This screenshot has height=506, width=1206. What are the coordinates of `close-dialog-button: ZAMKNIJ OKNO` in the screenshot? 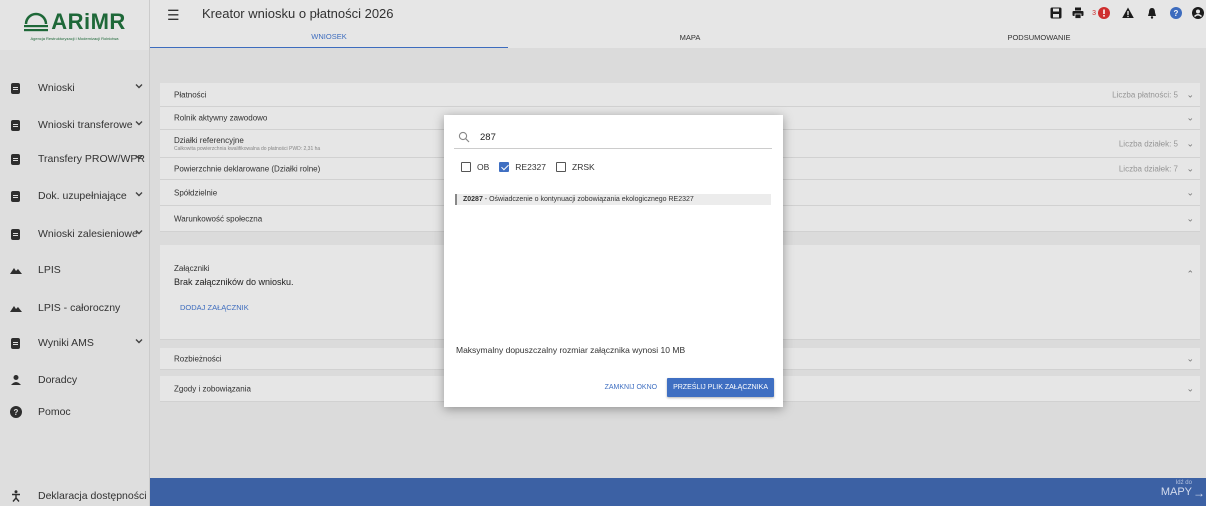 It's located at (631, 387).